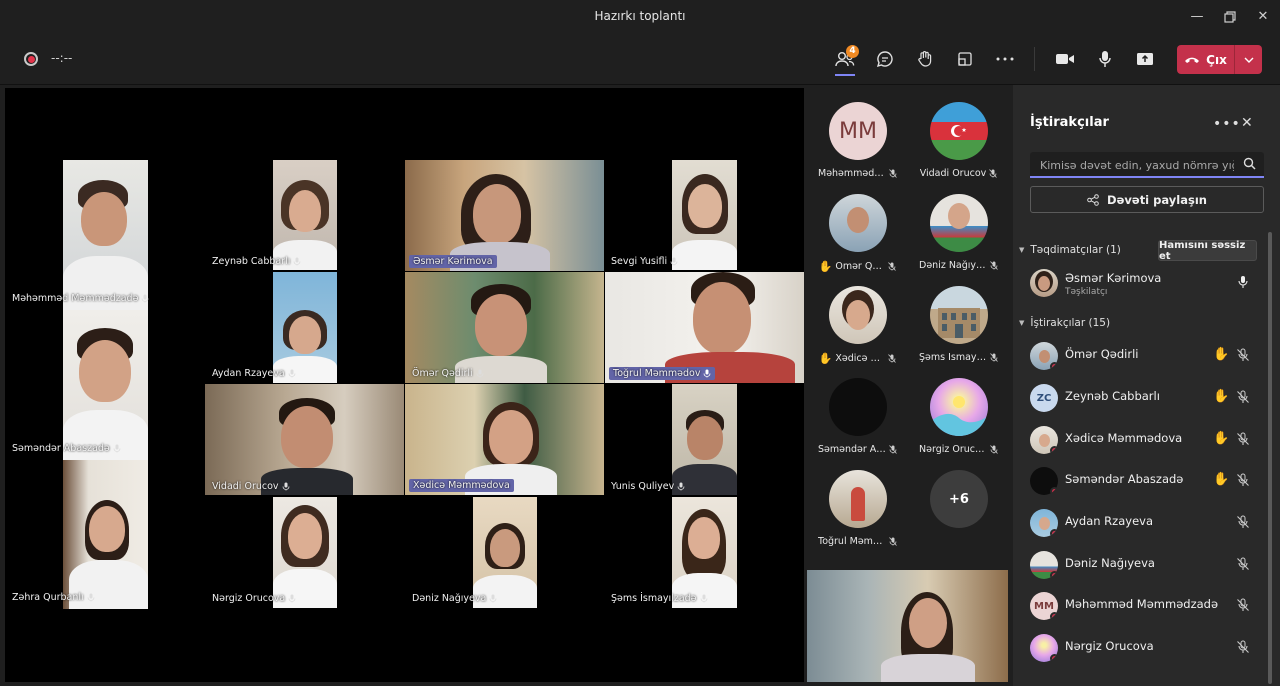 This screenshot has width=1280, height=686. What do you see at coordinates (251, 486) in the screenshot?
I see `participant-name-tag: Vidadi Orucov` at bounding box center [251, 486].